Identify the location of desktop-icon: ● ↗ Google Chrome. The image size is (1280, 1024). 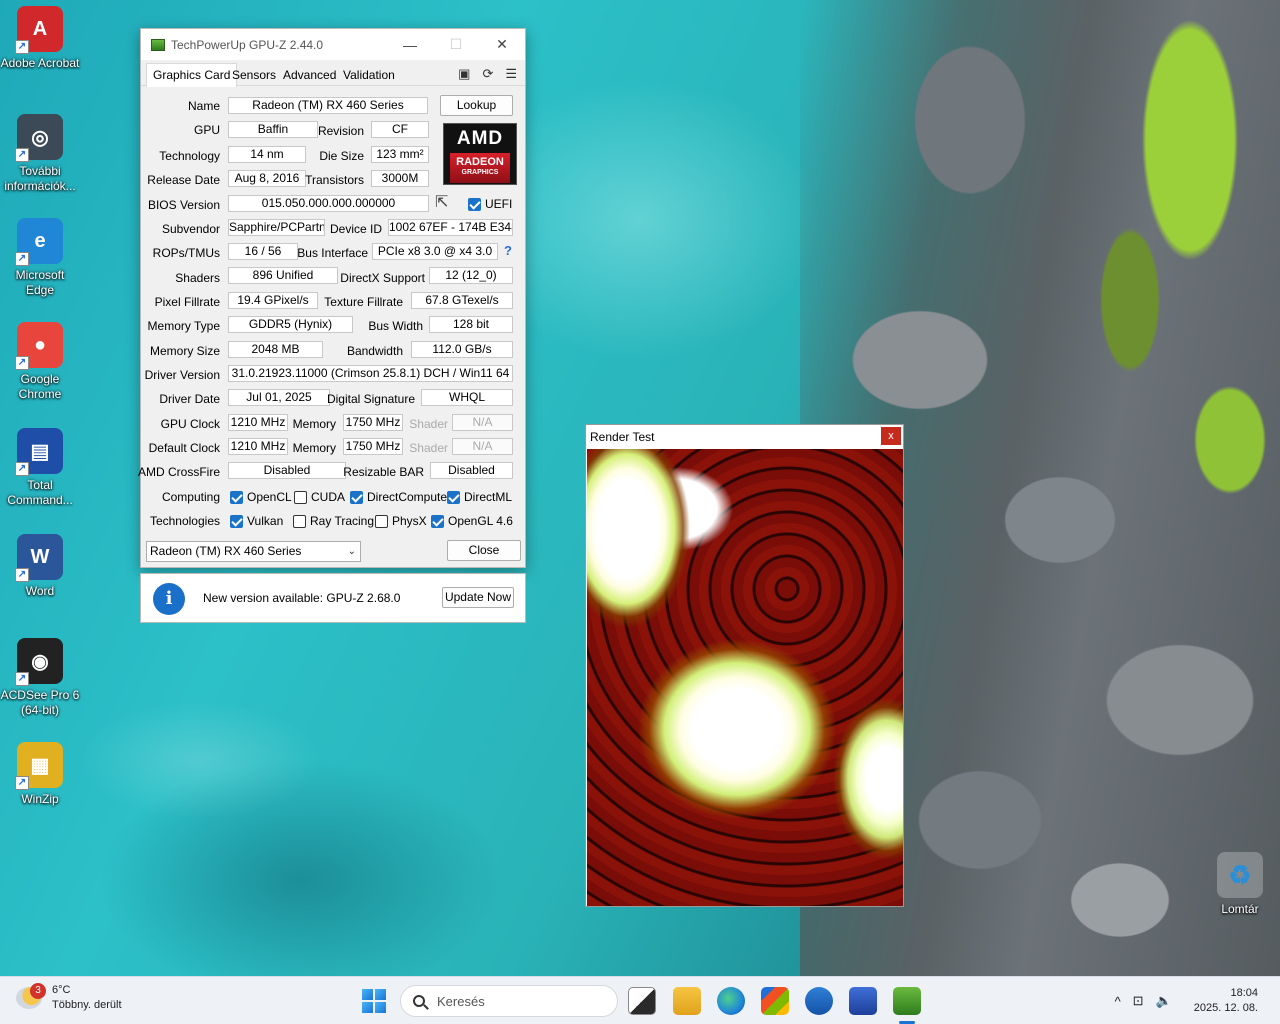
(40, 362).